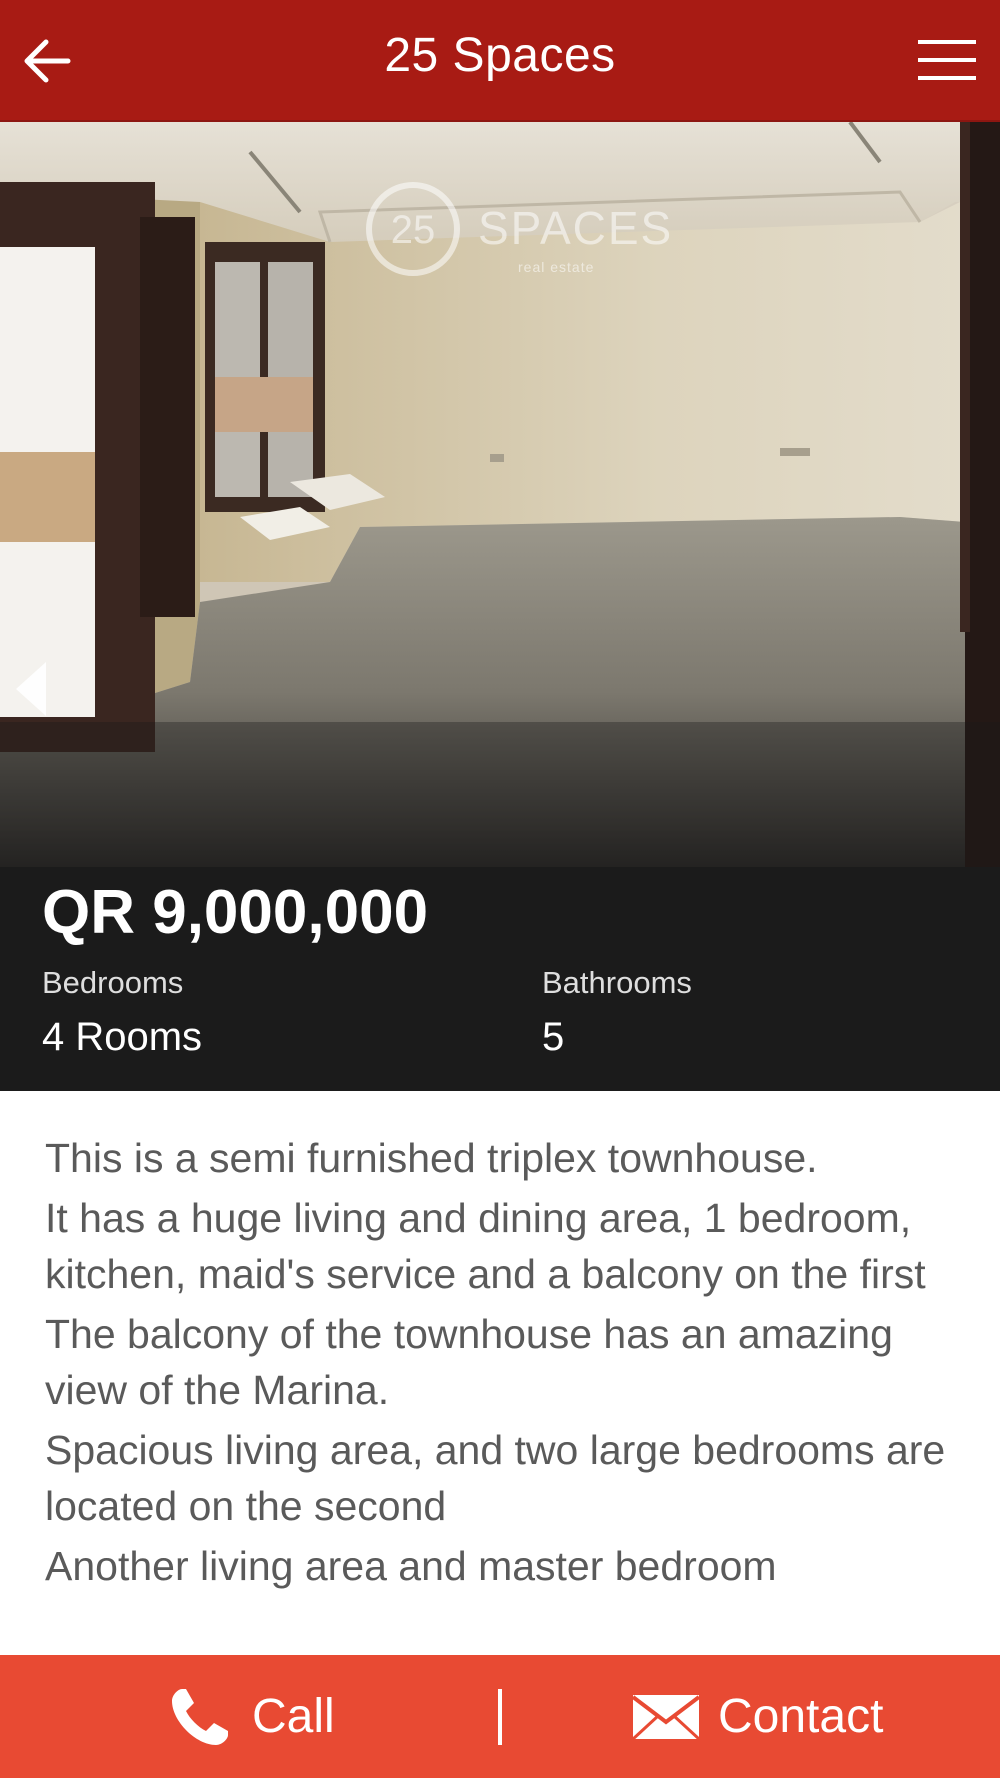 Image resolution: width=1000 pixels, height=1778 pixels. I want to click on call-label: Call, so click(293, 1716).